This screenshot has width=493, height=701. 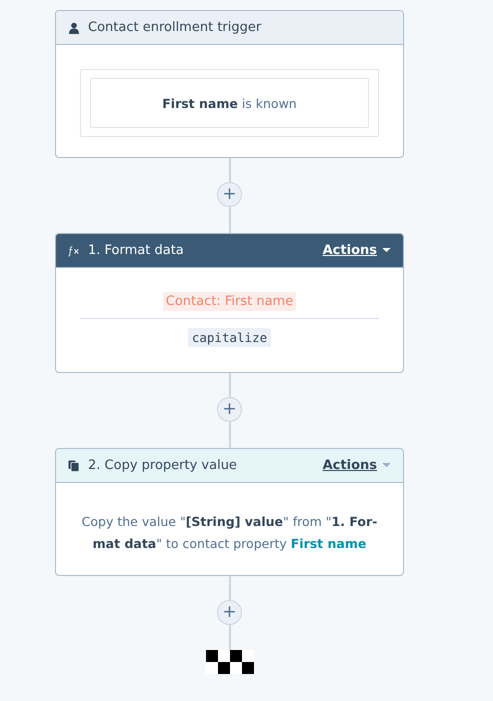 I want to click on function-icon, so click(x=74, y=250).